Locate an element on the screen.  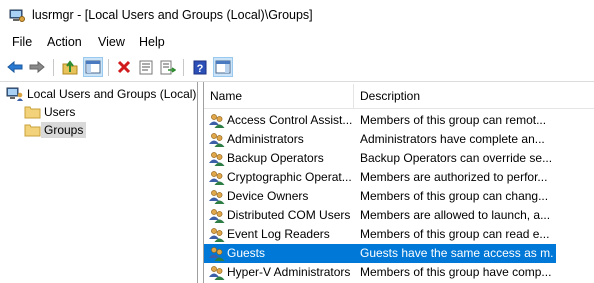
properties-icon is located at coordinates (146, 67).